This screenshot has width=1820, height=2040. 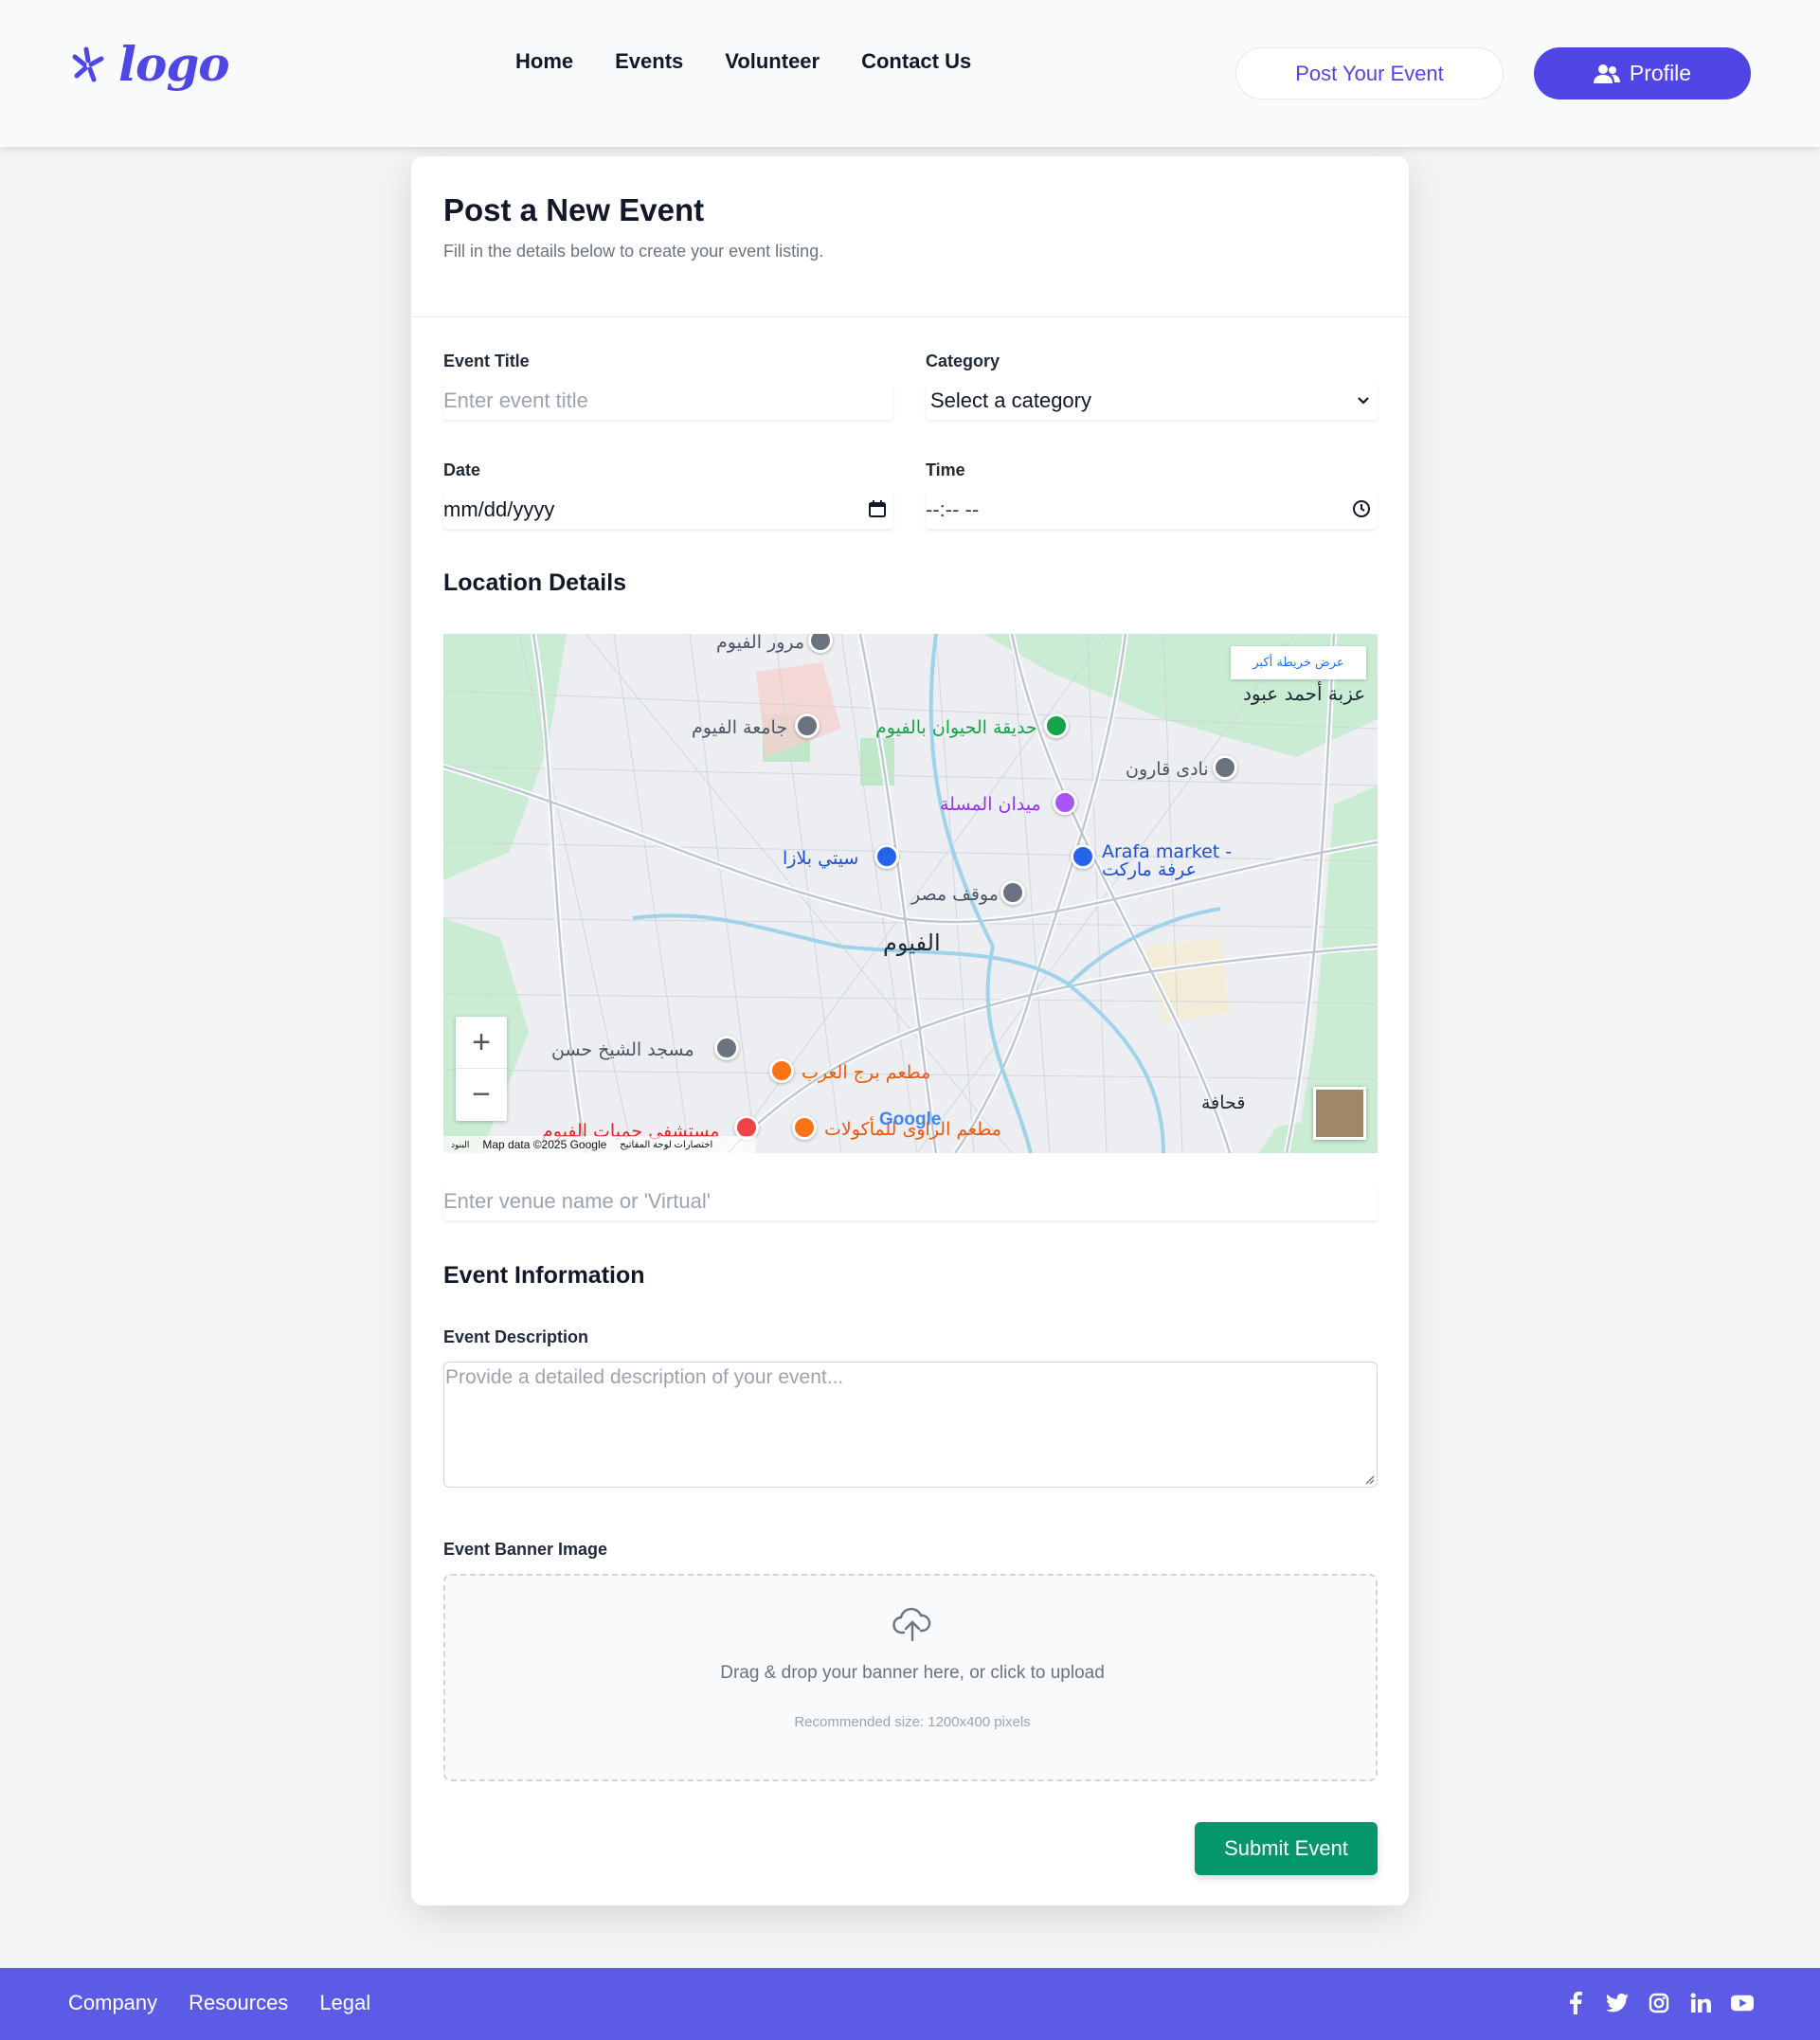 I want to click on linkedin-icon, so click(x=1701, y=2003).